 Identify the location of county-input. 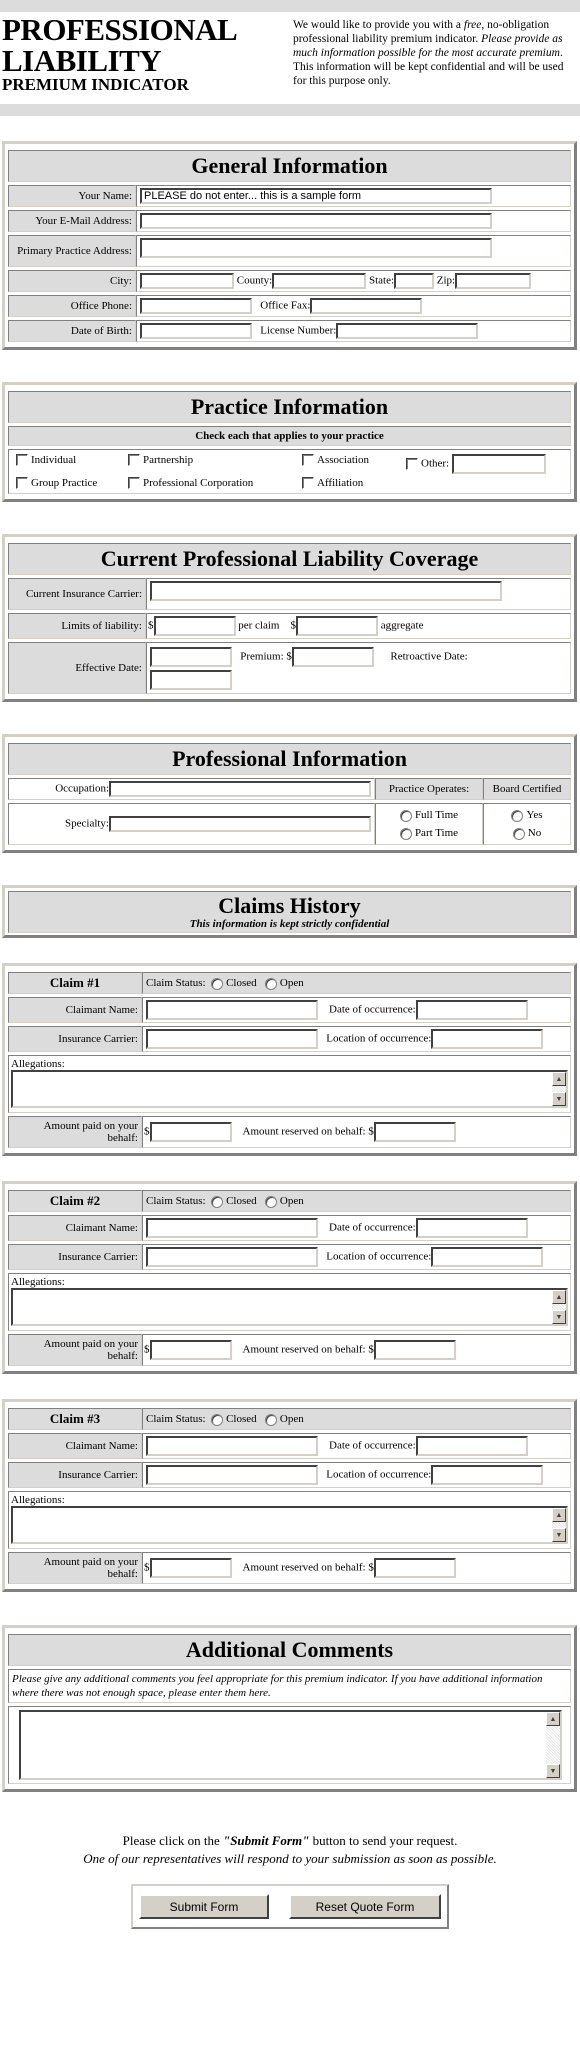
(319, 281).